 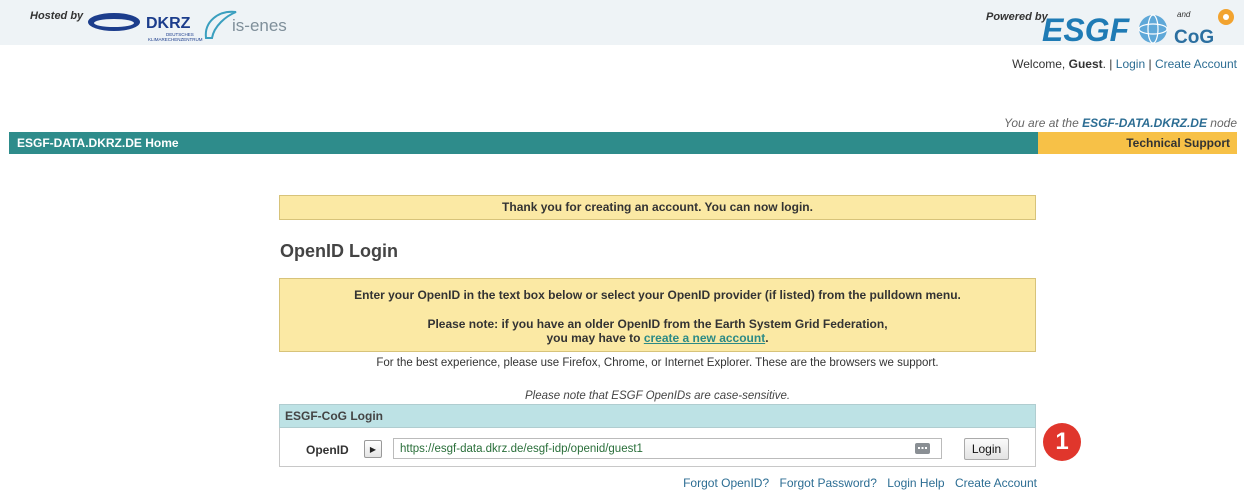 What do you see at coordinates (827, 483) in the screenshot?
I see `forgot-password-link: Forgot Password?` at bounding box center [827, 483].